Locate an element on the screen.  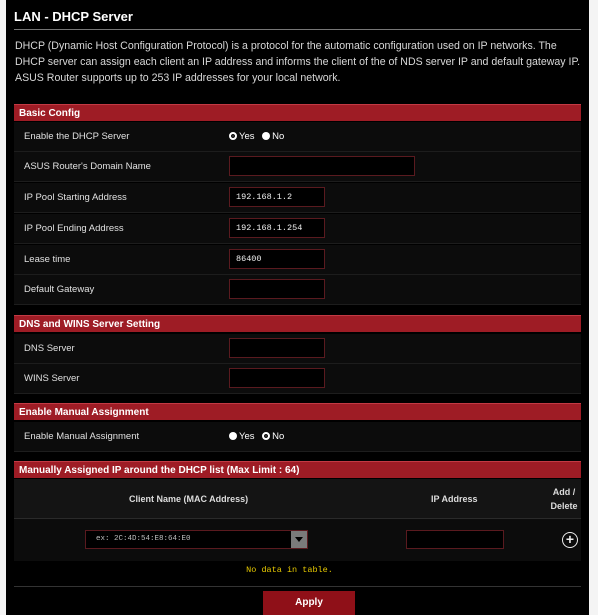
manual-list-entry-row: ex: 2C:4D:54:E8:64:E0 + is located at coordinates (297, 540).